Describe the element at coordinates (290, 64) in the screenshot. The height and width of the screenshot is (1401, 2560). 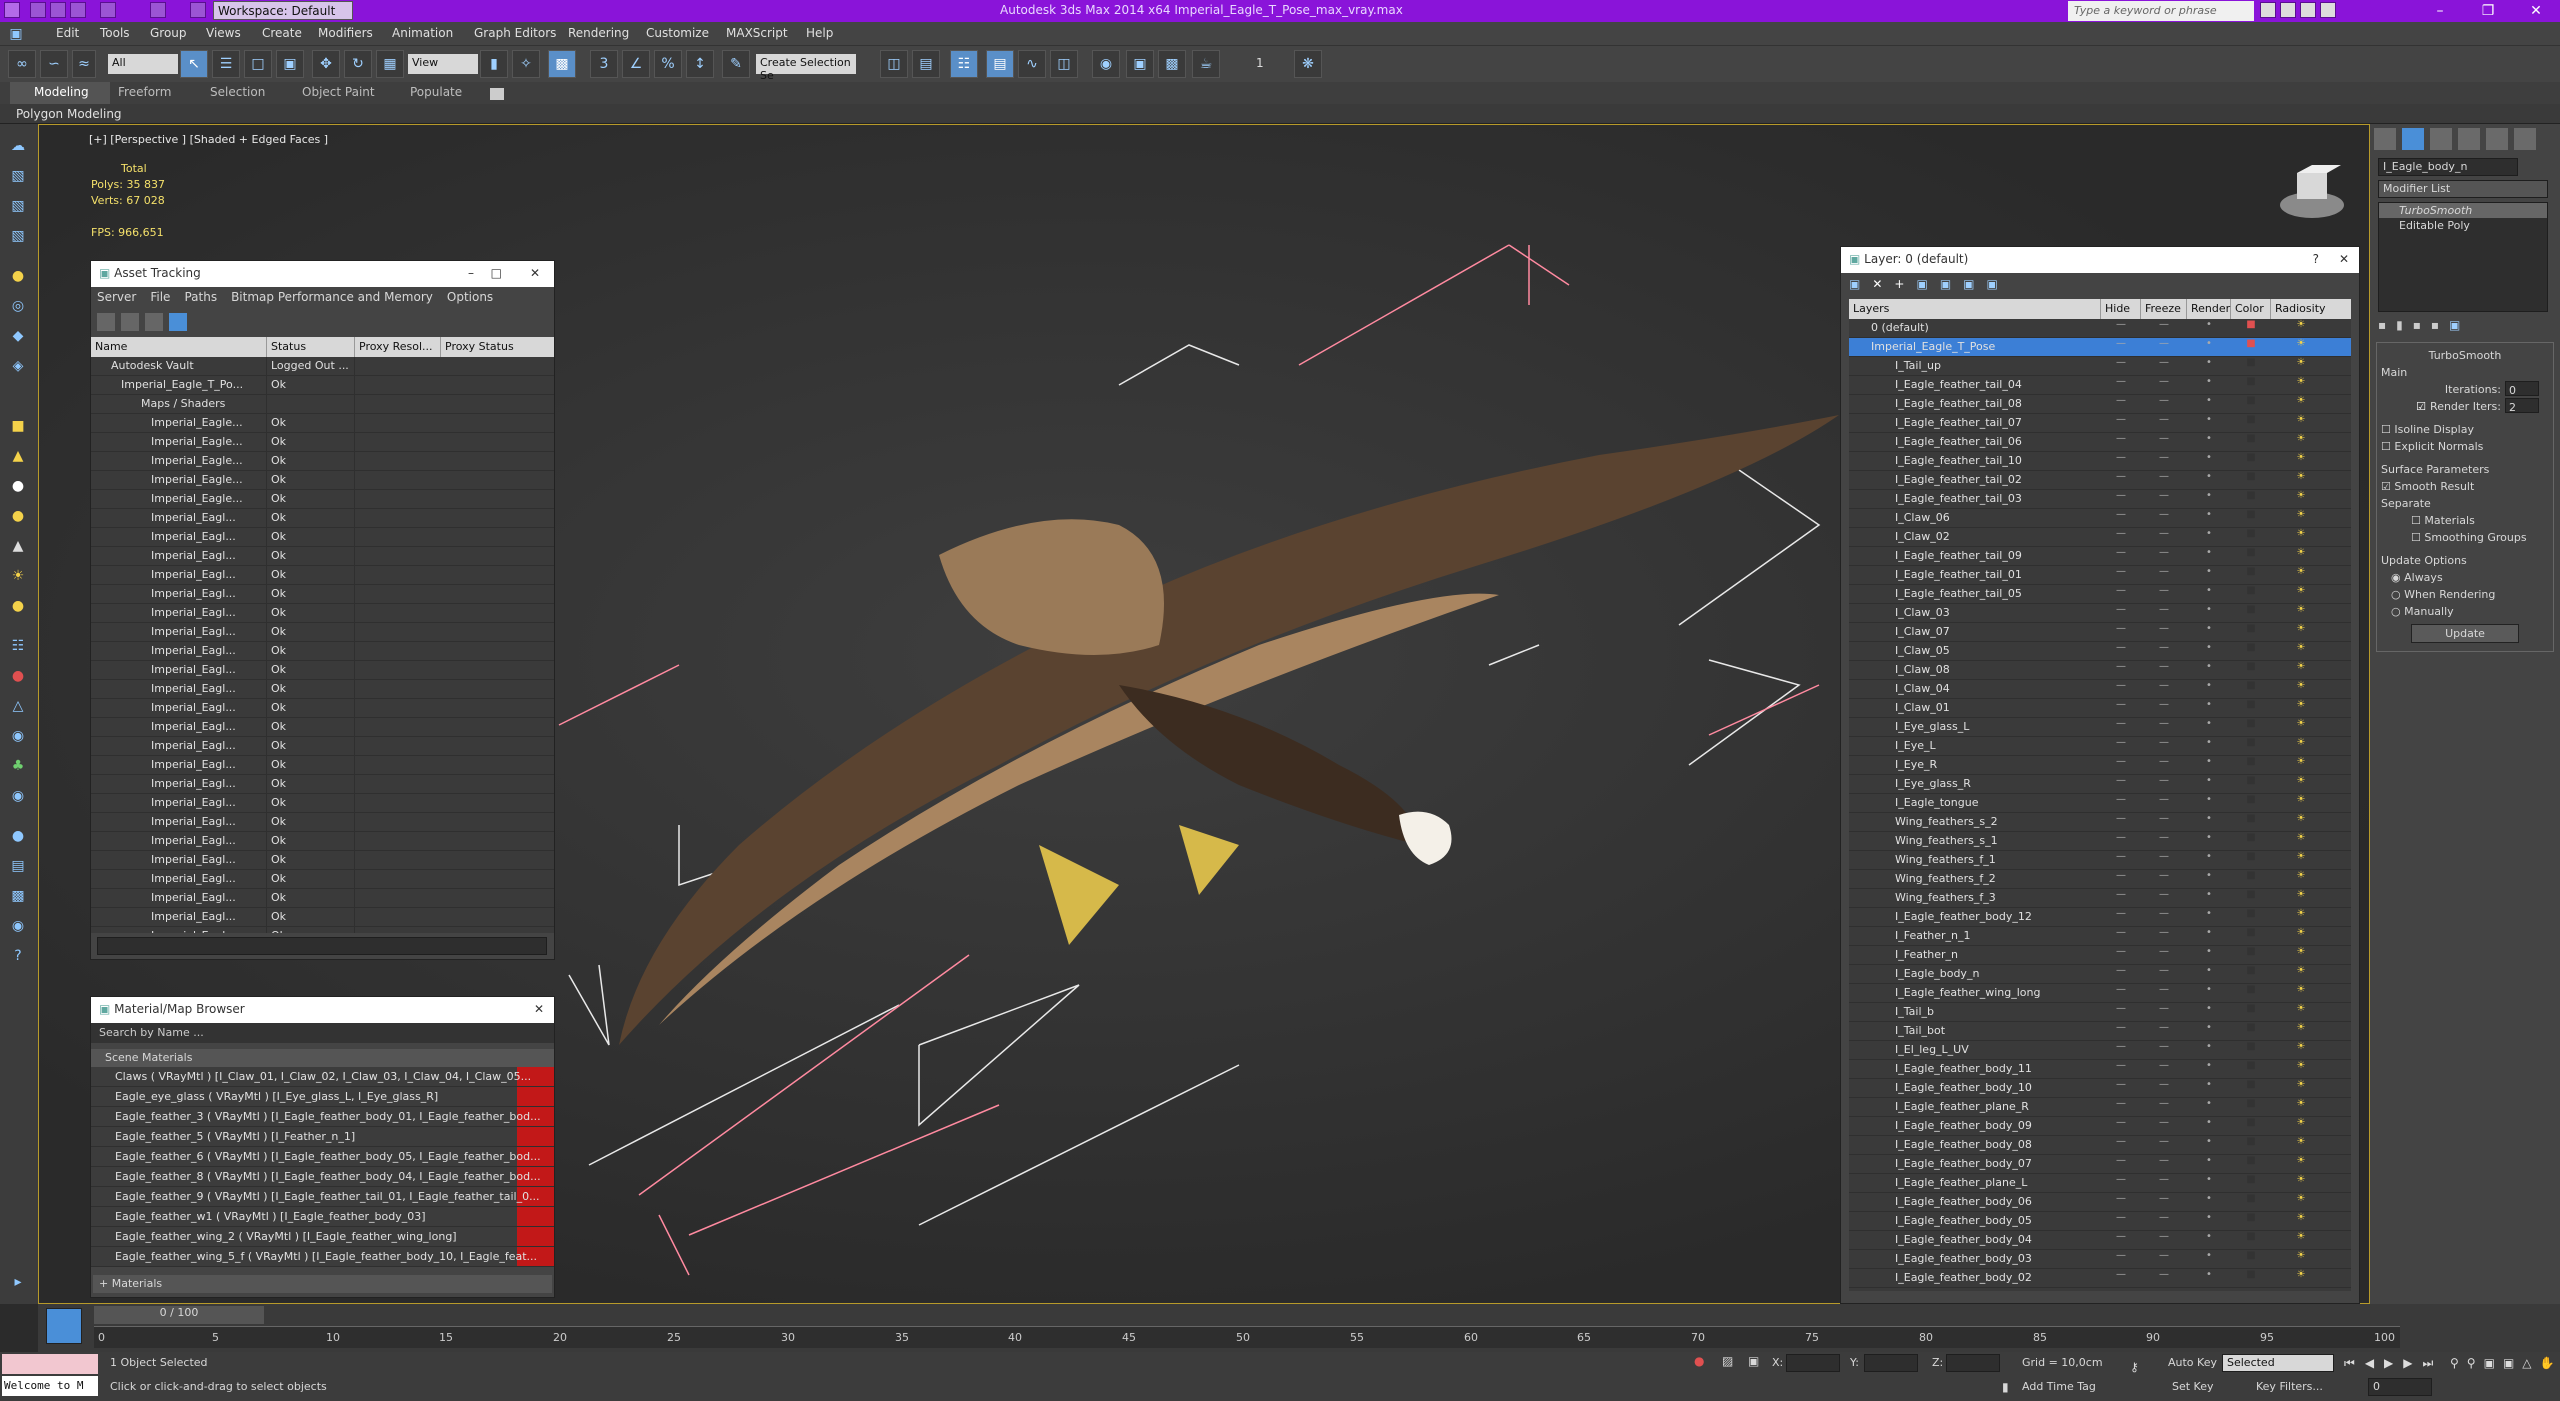
I see `window-crossing-icon: ▣` at that location.